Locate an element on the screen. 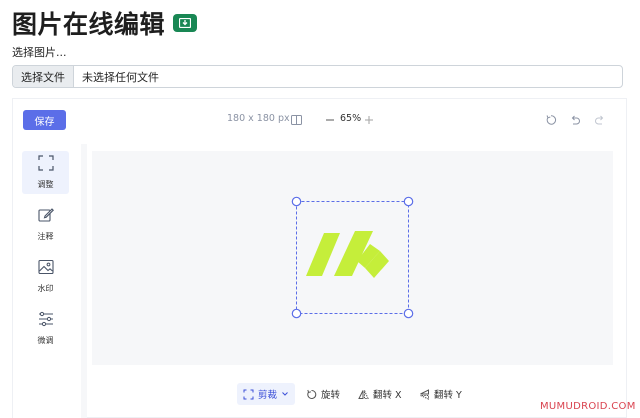 The height and width of the screenshot is (418, 640). sidebar-item-label: 微调 is located at coordinates (45, 340).